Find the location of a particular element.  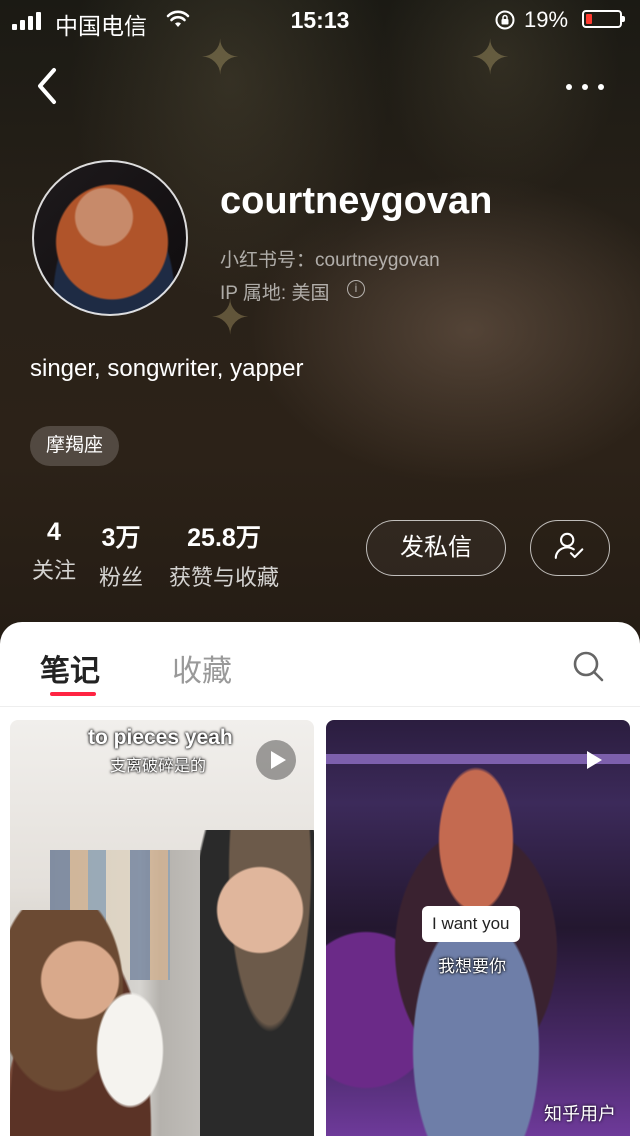

user-check-icon is located at coordinates (569, 545).